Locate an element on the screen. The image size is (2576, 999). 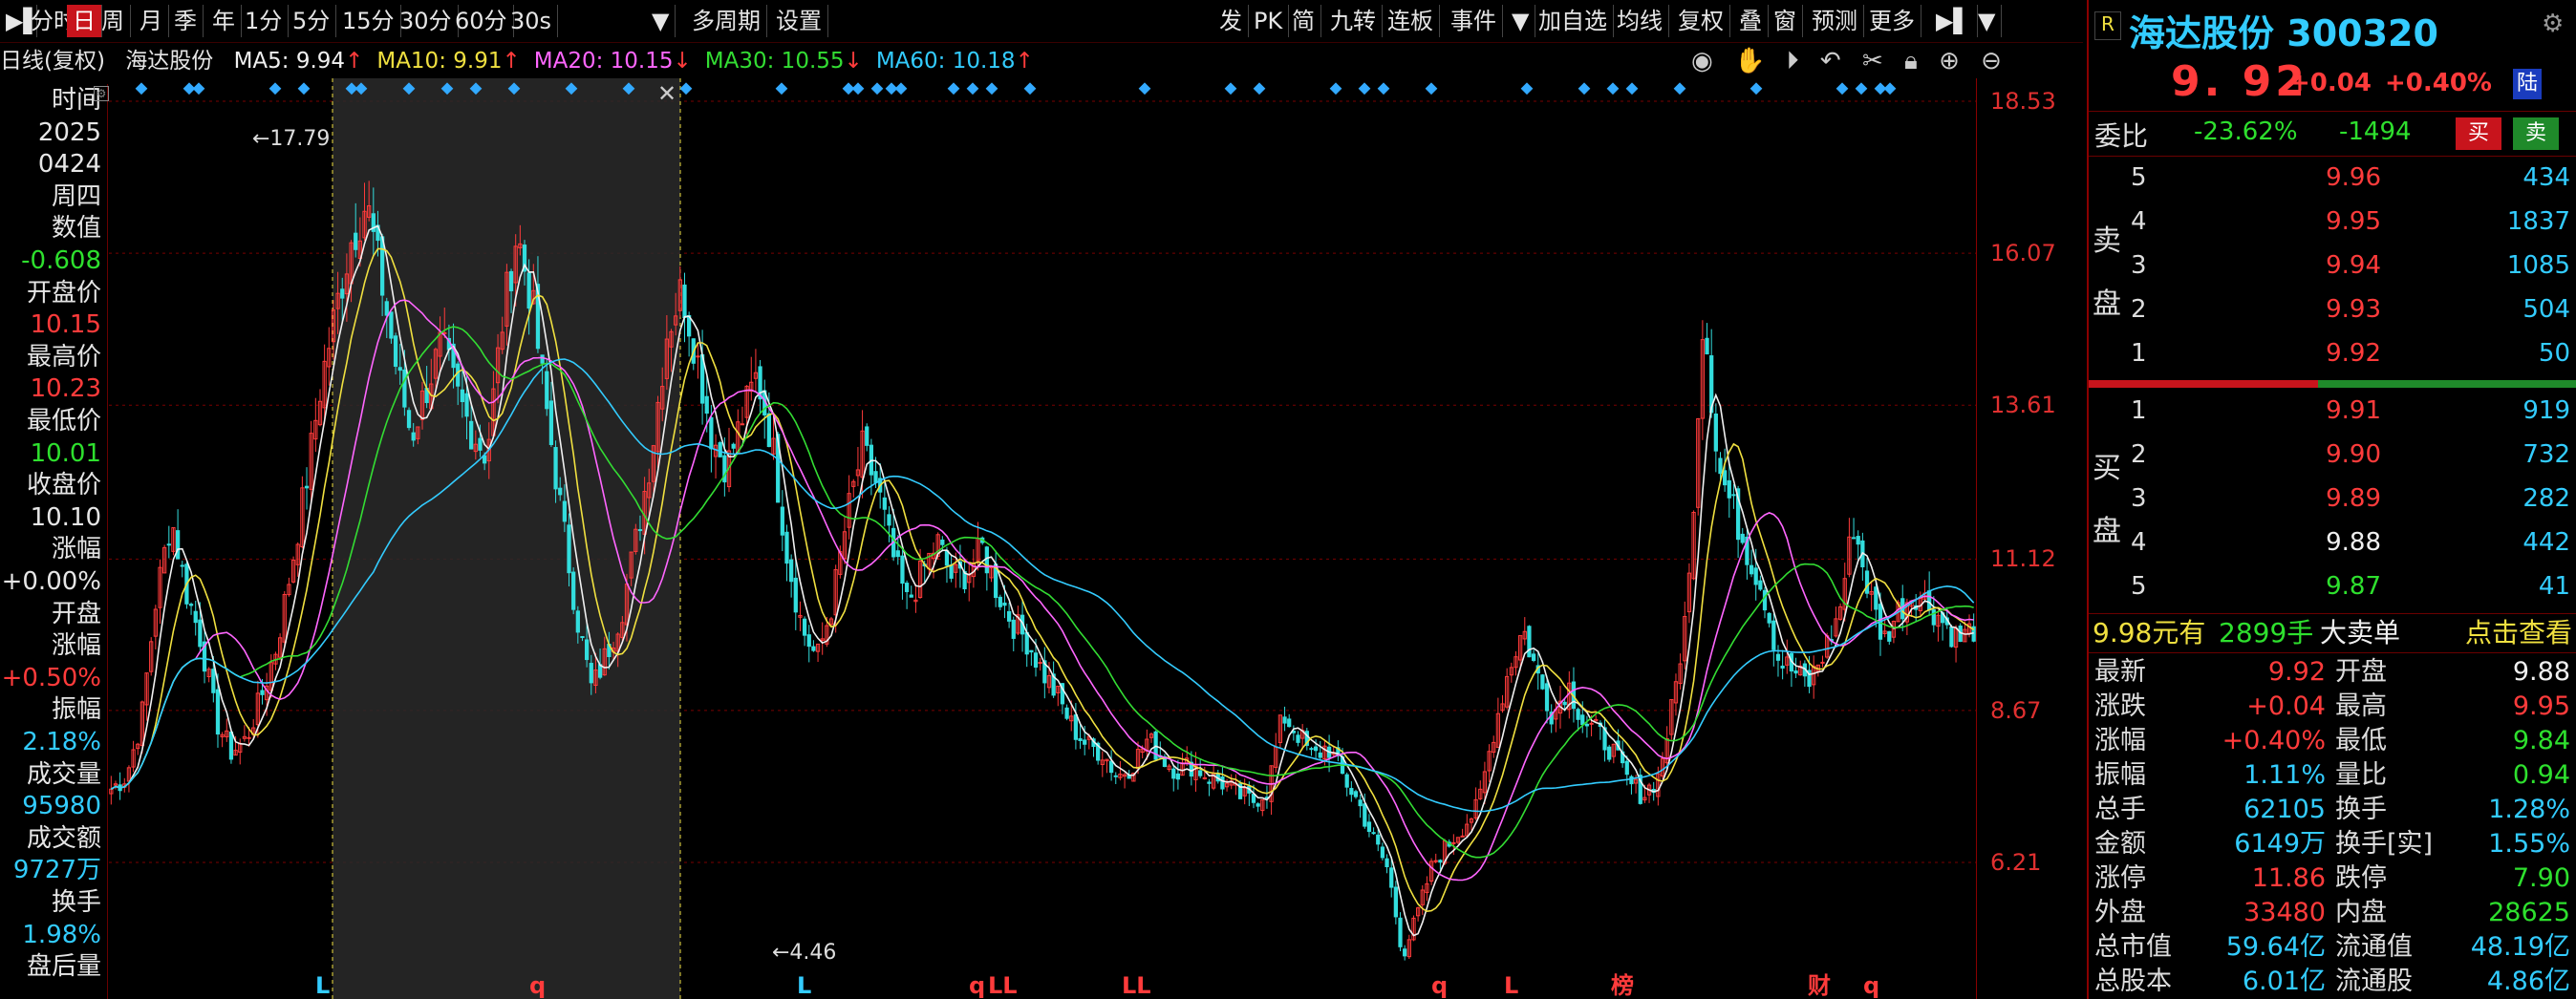
toolbar-button-1: PK is located at coordinates (1269, 21).